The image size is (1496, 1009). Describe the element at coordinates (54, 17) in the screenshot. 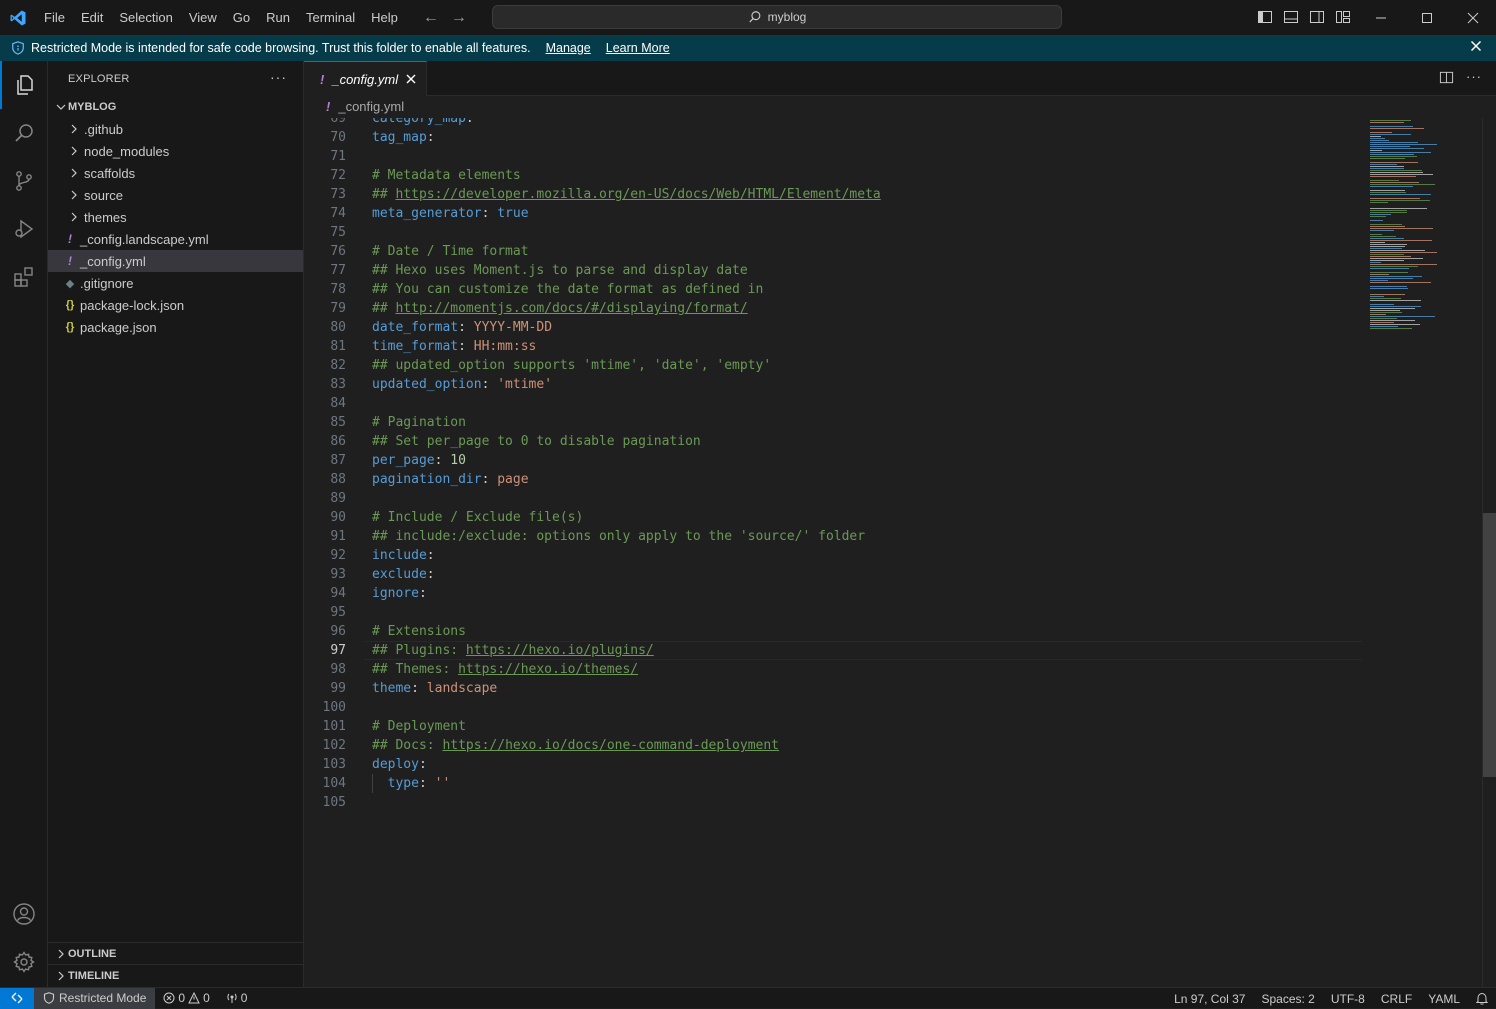

I see `menu-item-file: File` at that location.